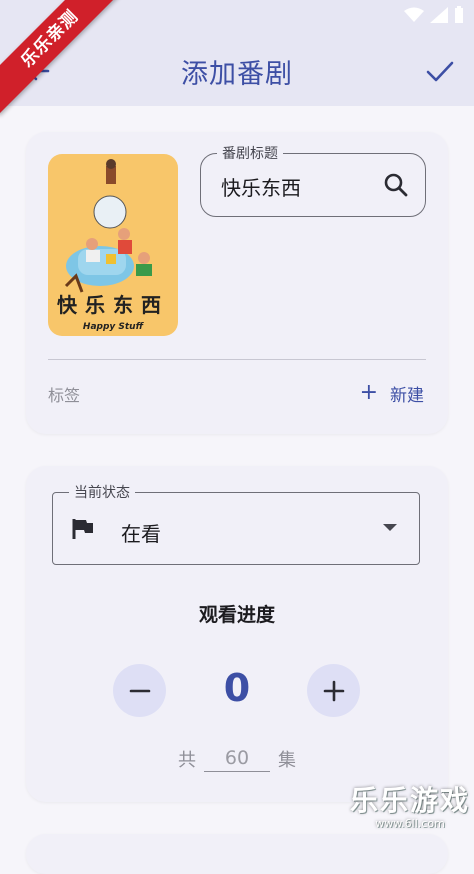  I want to click on total-episodes-input: 60, so click(237, 759).